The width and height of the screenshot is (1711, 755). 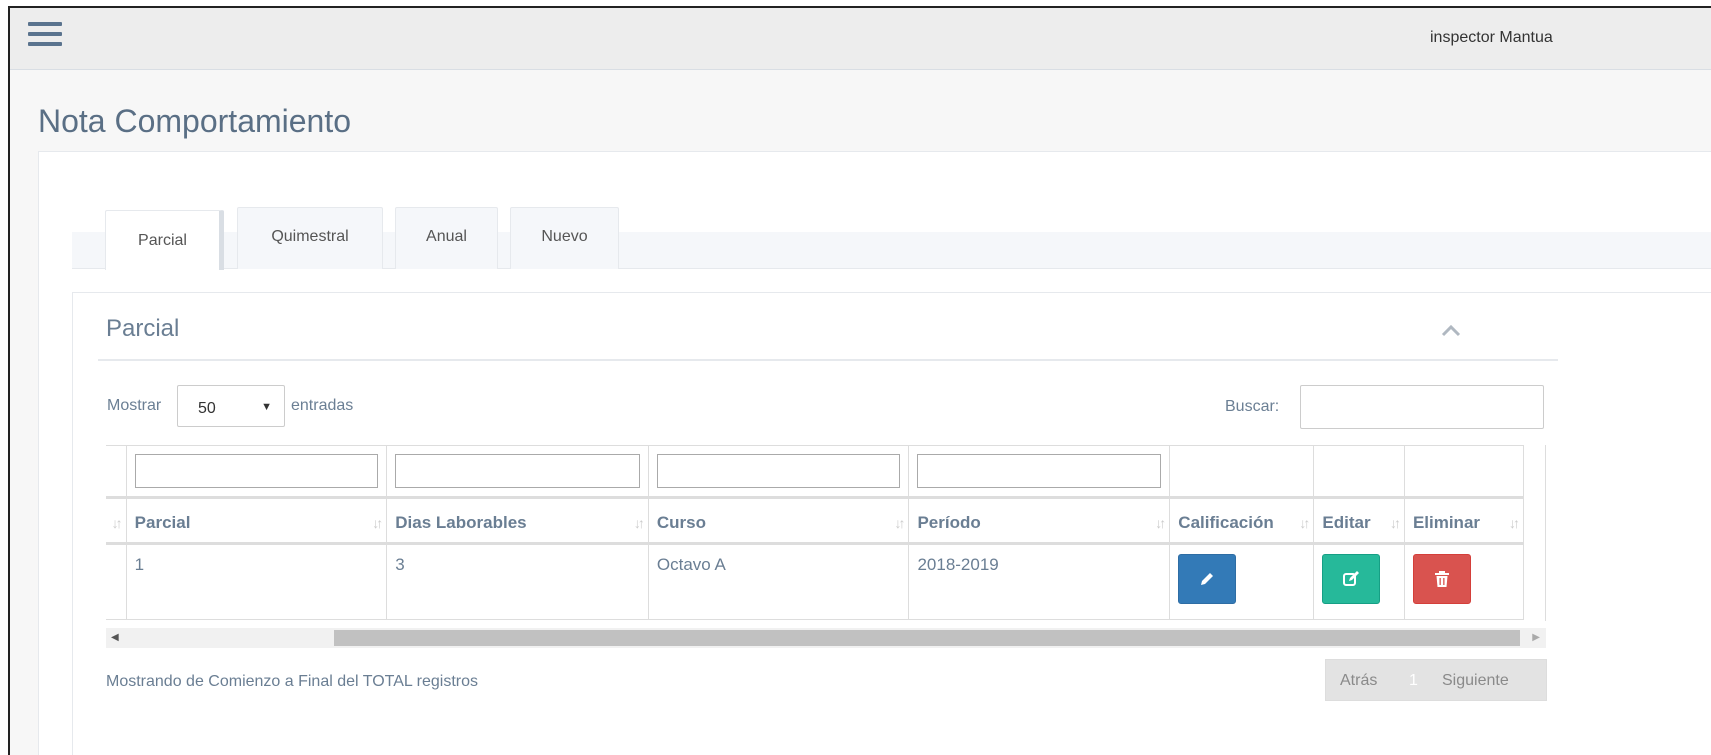 I want to click on length-label-prefix: Mostrar, so click(x=134, y=405).